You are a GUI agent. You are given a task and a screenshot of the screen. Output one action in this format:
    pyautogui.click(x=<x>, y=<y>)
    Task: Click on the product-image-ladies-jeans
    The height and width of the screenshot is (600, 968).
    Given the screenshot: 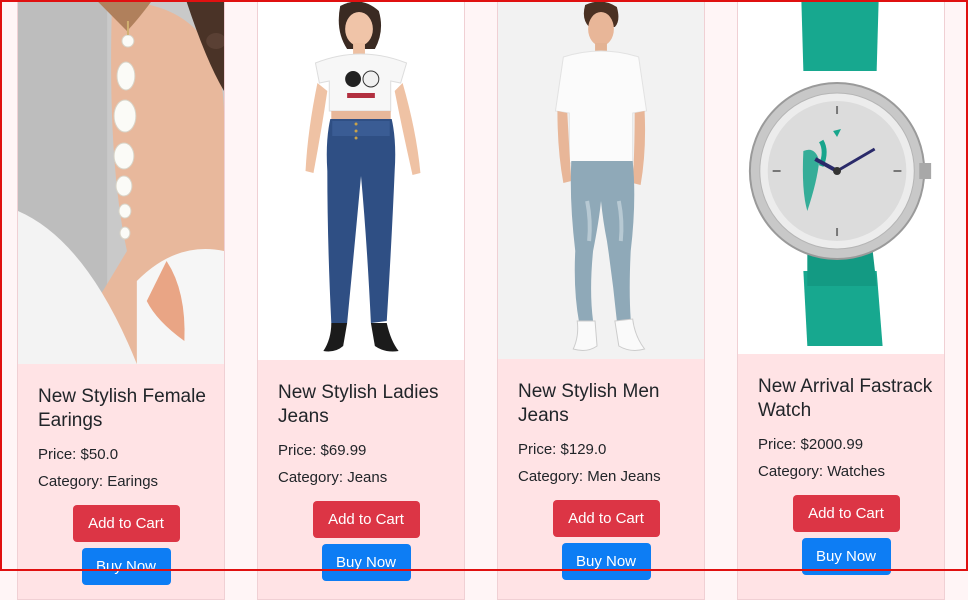 What is the action you would take?
    pyautogui.click(x=361, y=180)
    